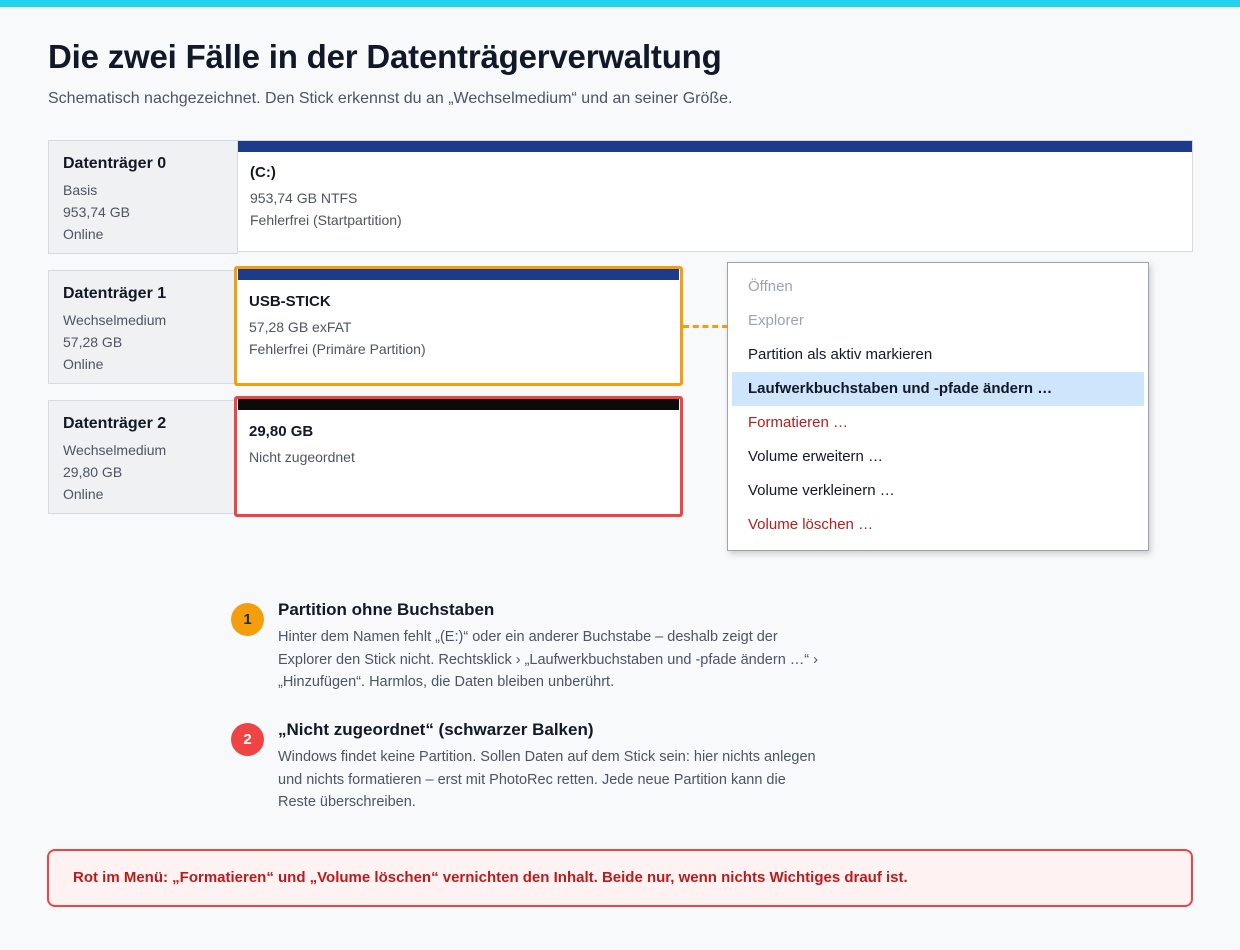 This screenshot has height=950, width=1240. What do you see at coordinates (247, 619) in the screenshot?
I see `callout-number-badge: 1` at bounding box center [247, 619].